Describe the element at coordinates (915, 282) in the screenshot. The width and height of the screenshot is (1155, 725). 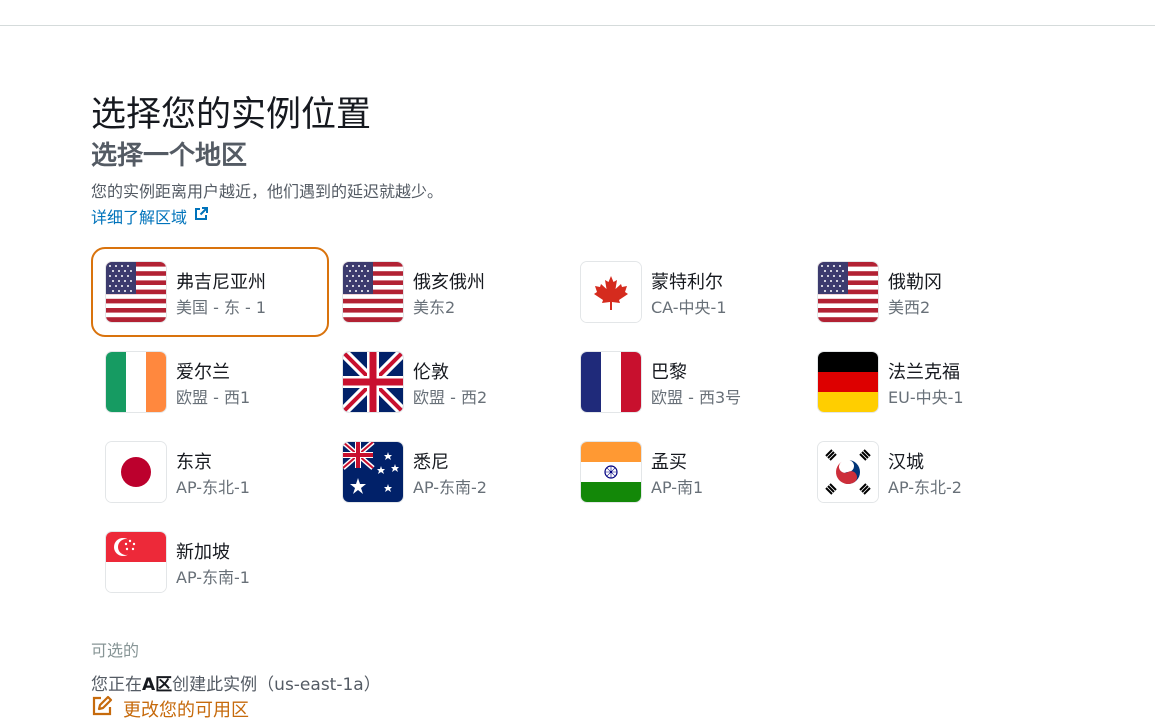
I see `region-name: 俄勒冈` at that location.